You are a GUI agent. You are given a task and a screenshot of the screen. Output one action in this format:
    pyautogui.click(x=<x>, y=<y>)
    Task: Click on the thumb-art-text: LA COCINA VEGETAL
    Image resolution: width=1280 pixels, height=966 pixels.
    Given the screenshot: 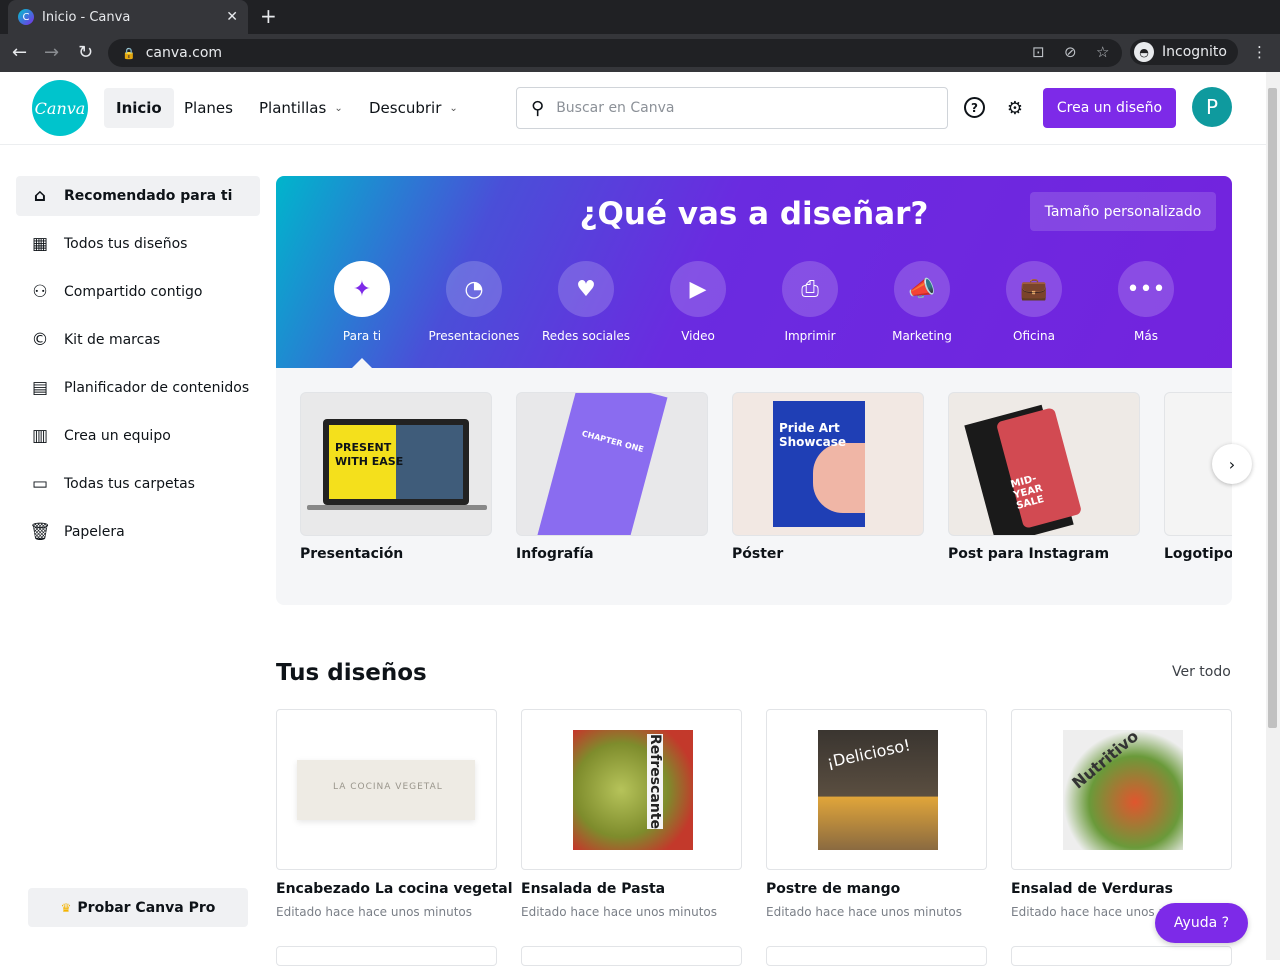 What is the action you would take?
    pyautogui.click(x=388, y=787)
    